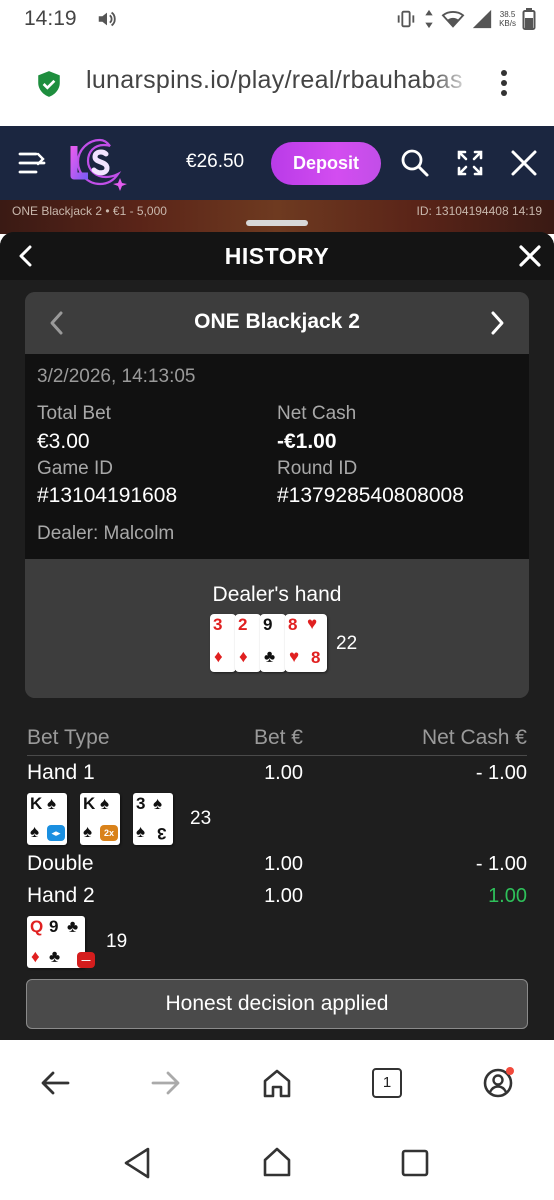  I want to click on back-arrow-icon, so click(55, 1083).